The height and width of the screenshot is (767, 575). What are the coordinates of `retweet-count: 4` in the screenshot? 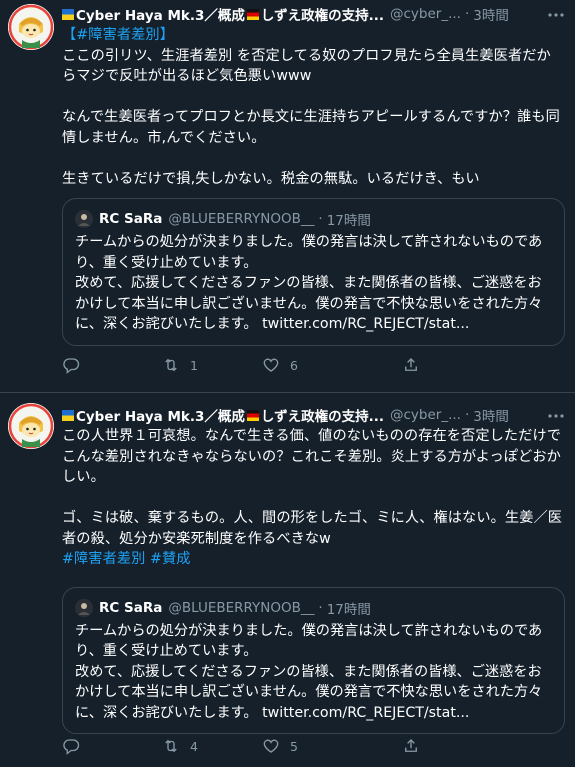 It's located at (194, 746).